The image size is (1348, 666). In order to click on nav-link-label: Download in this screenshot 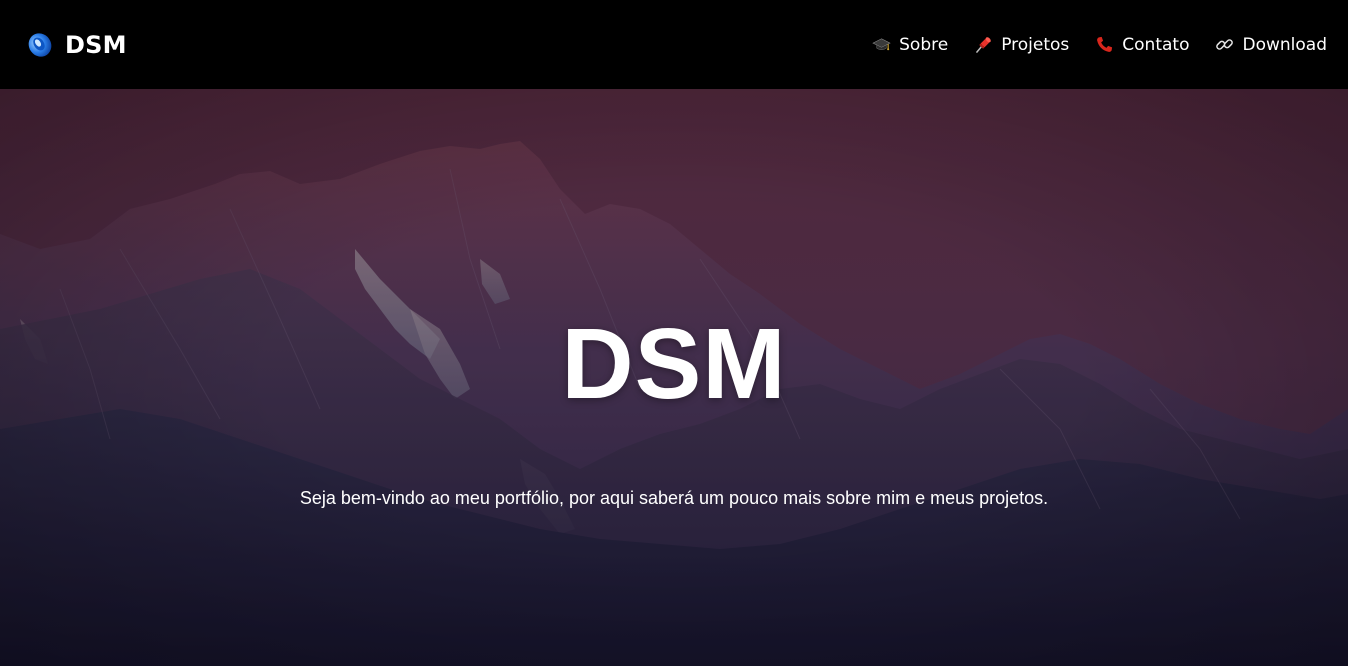, I will do `click(1284, 44)`.